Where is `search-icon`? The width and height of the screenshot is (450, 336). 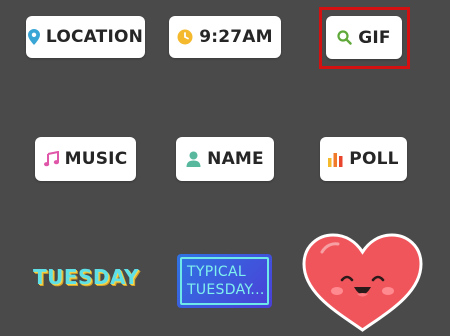 search-icon is located at coordinates (344, 37).